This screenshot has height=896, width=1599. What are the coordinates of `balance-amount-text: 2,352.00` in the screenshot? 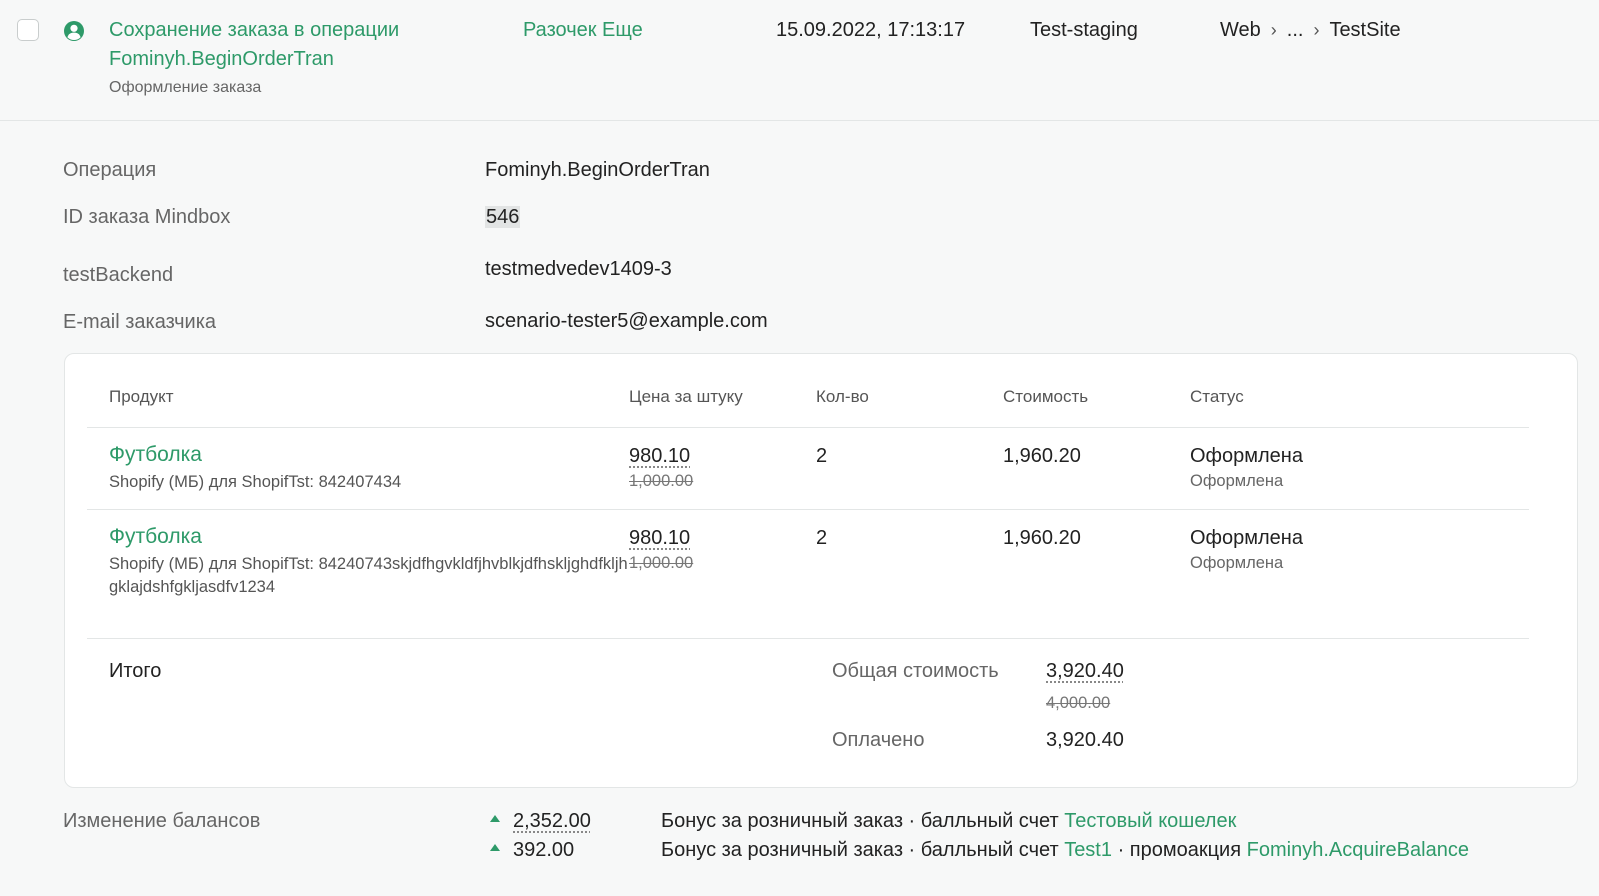 It's located at (552, 821).